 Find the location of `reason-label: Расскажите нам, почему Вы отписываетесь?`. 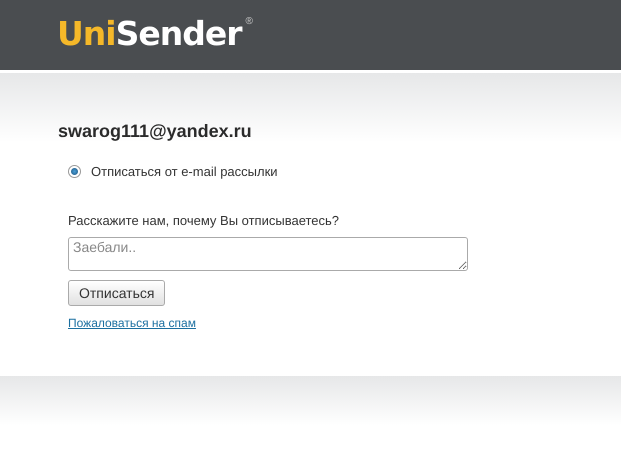

reason-label: Расскажите нам, почему Вы отписываетесь? is located at coordinates (204, 220).